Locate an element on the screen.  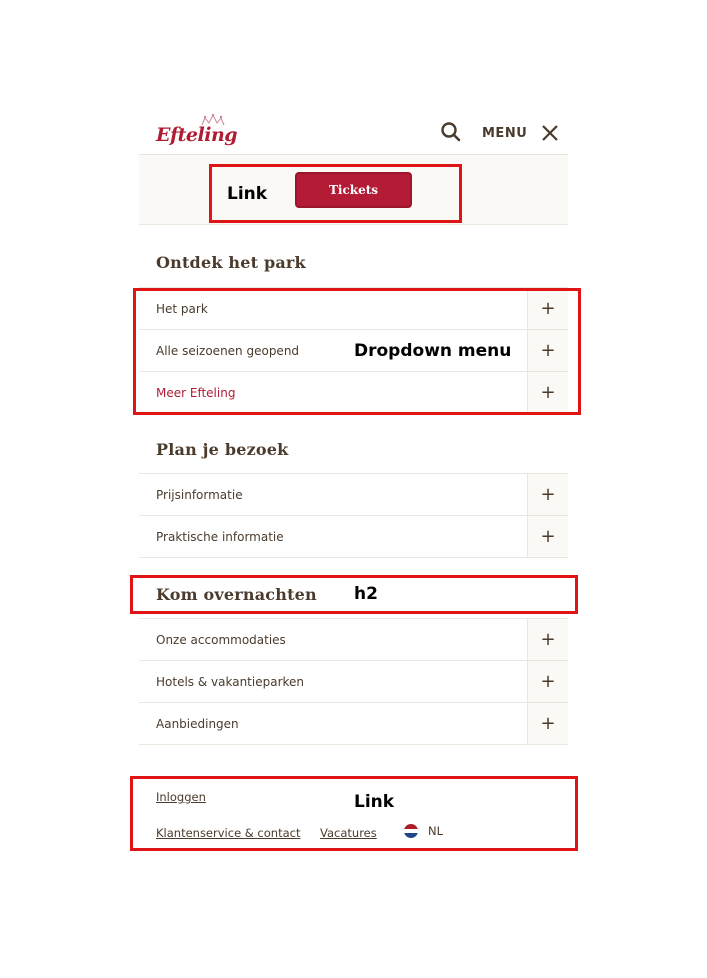
menu-item-label: Prijsinformatie is located at coordinates (199, 494).